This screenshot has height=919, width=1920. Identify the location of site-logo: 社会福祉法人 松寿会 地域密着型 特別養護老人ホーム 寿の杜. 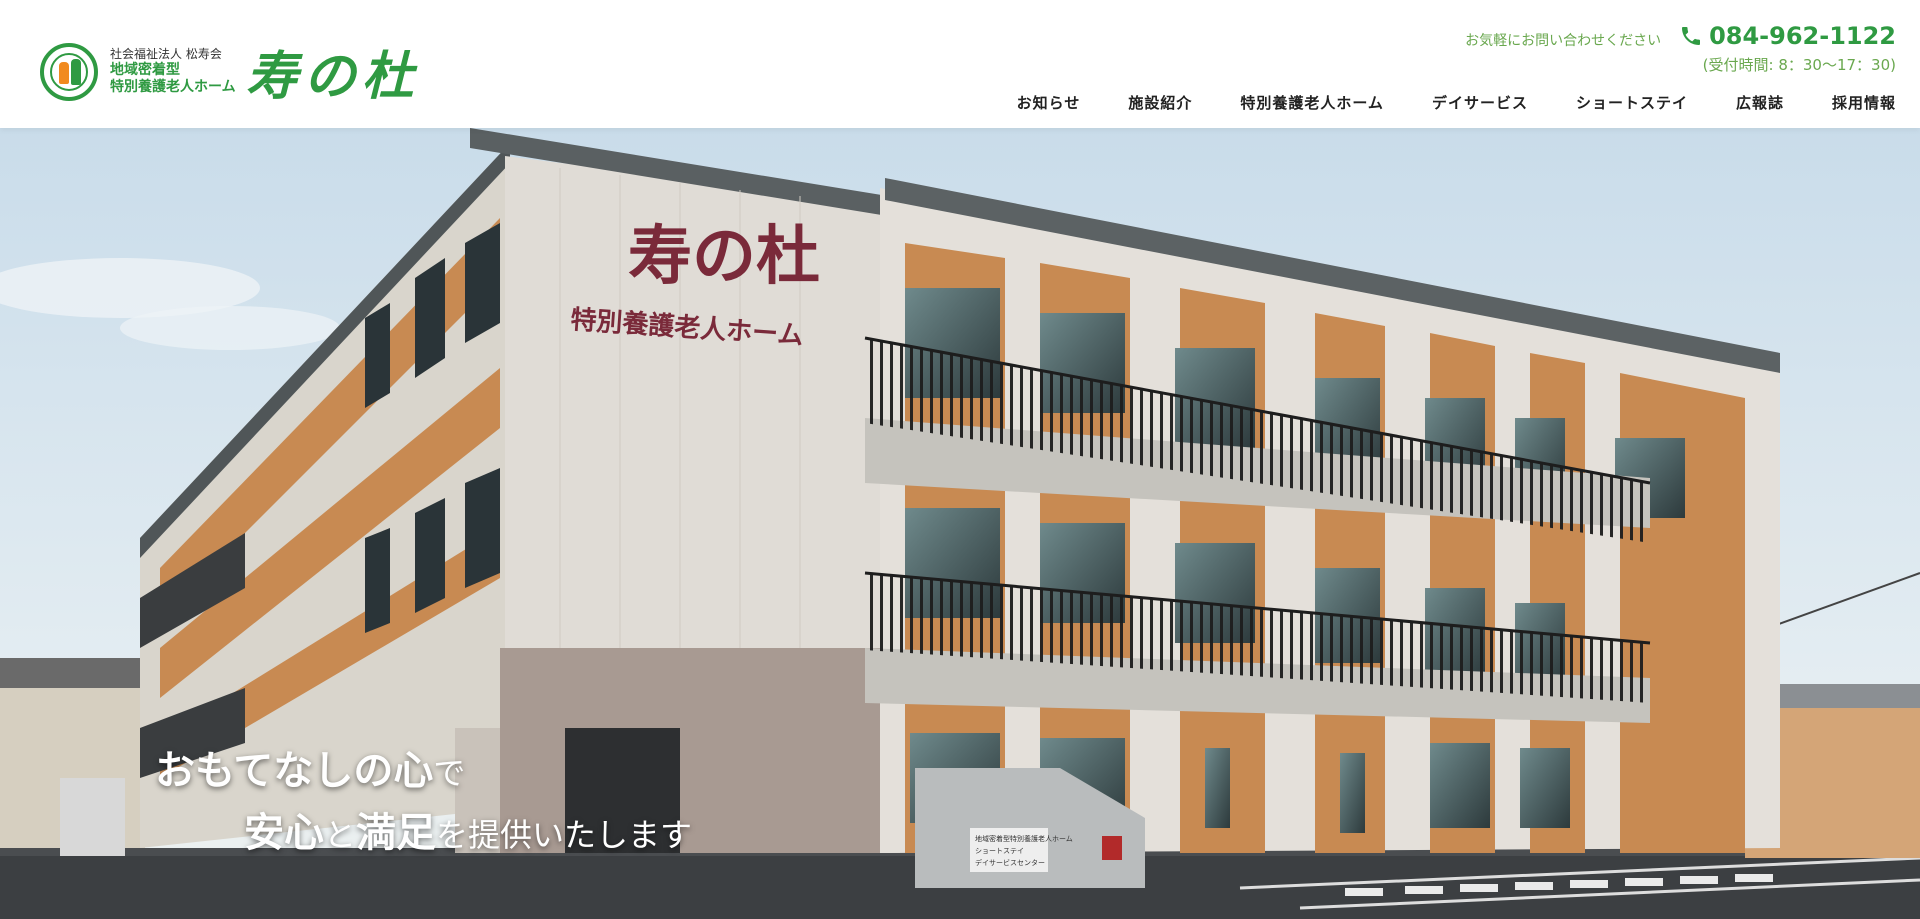
(230, 71).